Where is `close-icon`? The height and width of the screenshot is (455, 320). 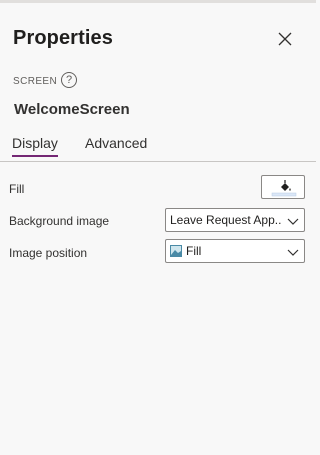
close-icon is located at coordinates (285, 39).